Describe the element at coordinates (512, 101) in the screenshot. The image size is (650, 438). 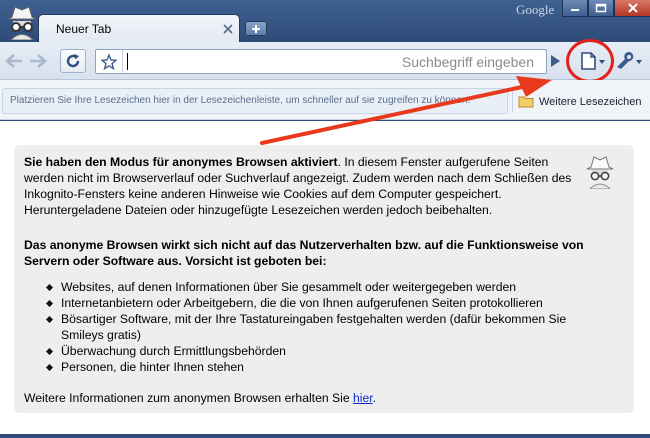
I see `bookmark-divider` at that location.